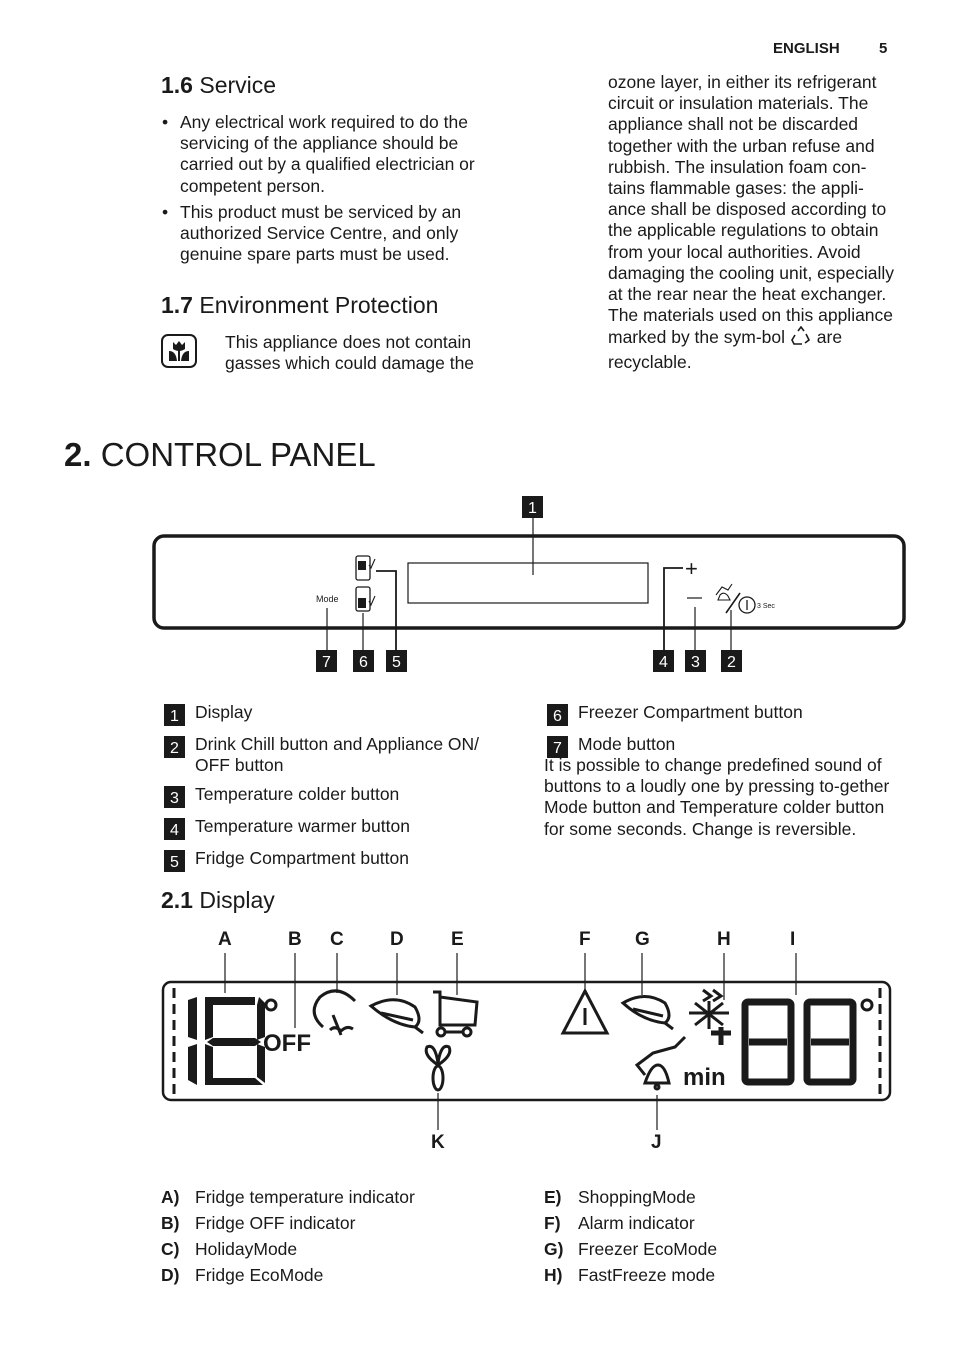 The image size is (954, 1352). Describe the element at coordinates (224, 712) in the screenshot. I see `legend-label: Display` at that location.